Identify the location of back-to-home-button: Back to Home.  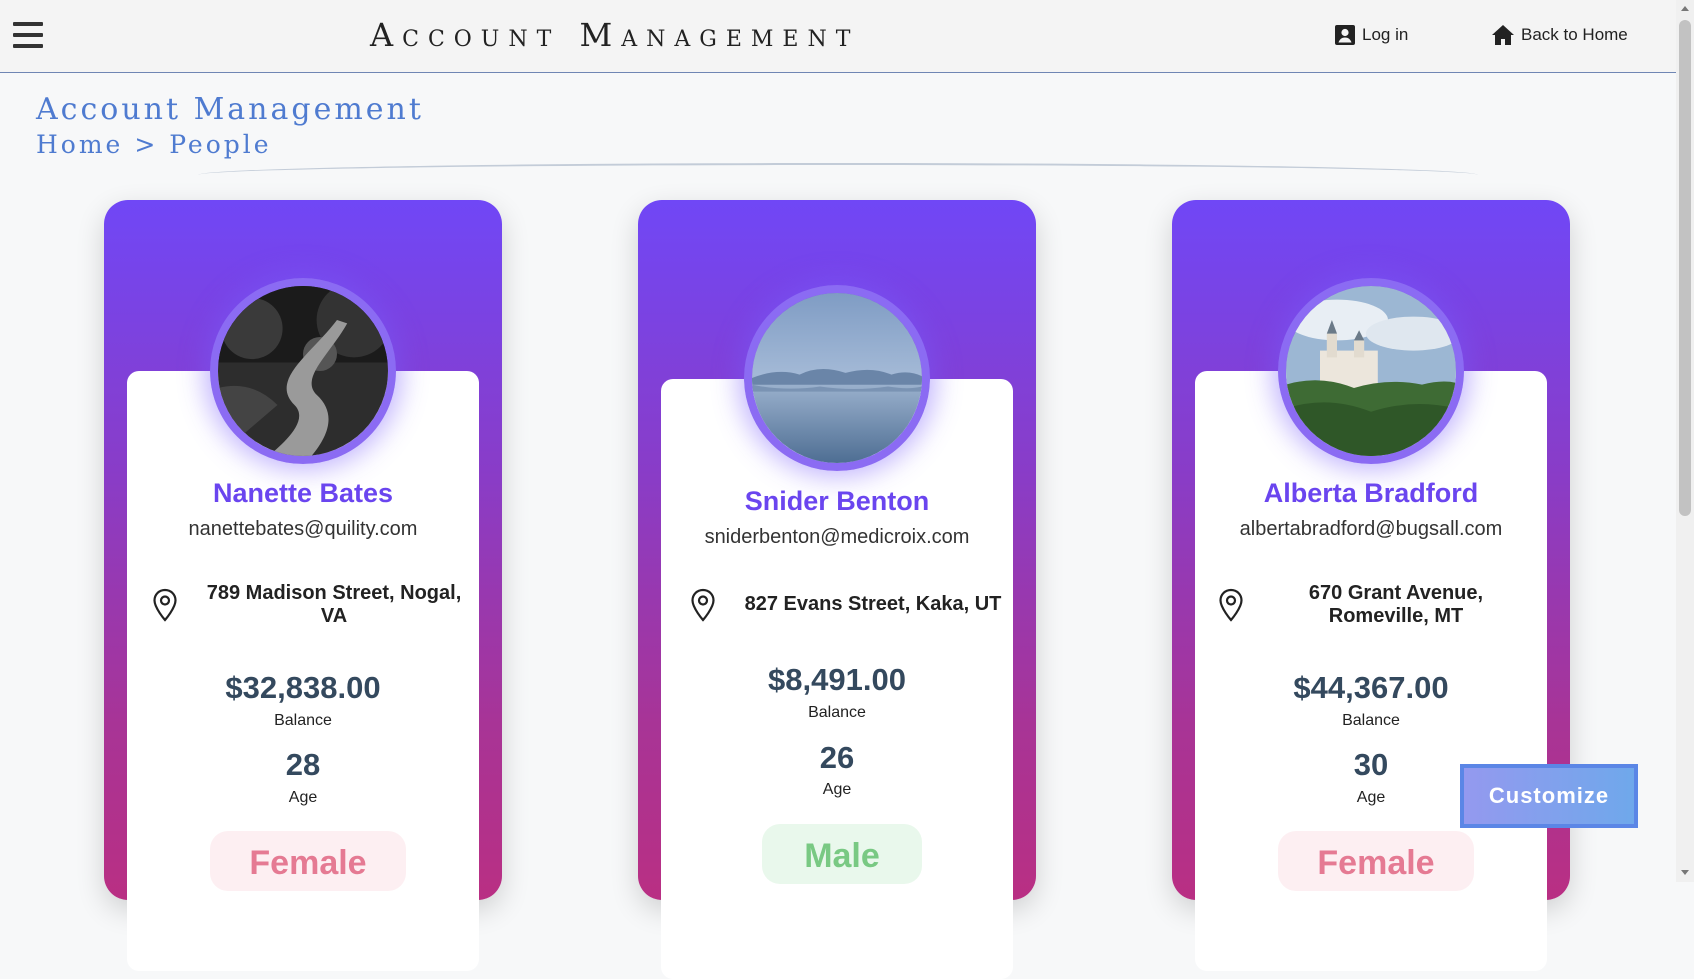
(1559, 35).